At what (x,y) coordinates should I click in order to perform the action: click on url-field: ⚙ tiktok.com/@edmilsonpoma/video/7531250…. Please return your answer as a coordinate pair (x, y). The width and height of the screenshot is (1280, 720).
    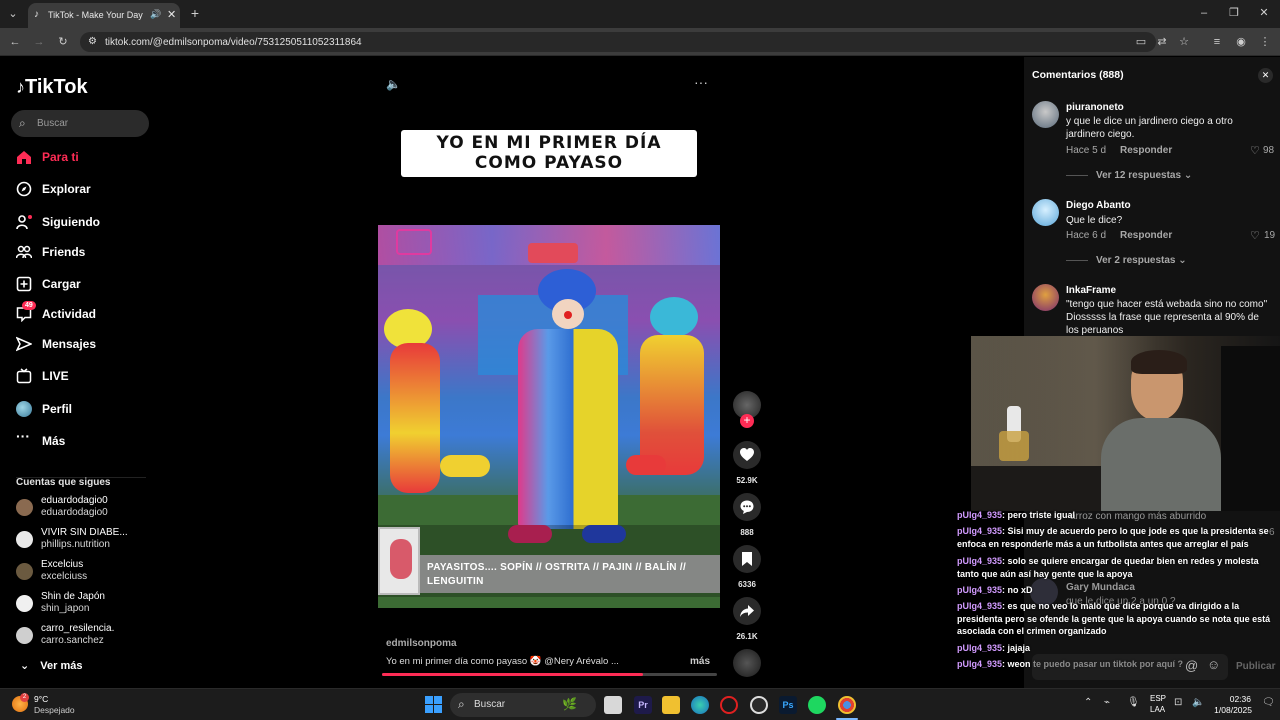
    Looking at the image, I should click on (618, 42).